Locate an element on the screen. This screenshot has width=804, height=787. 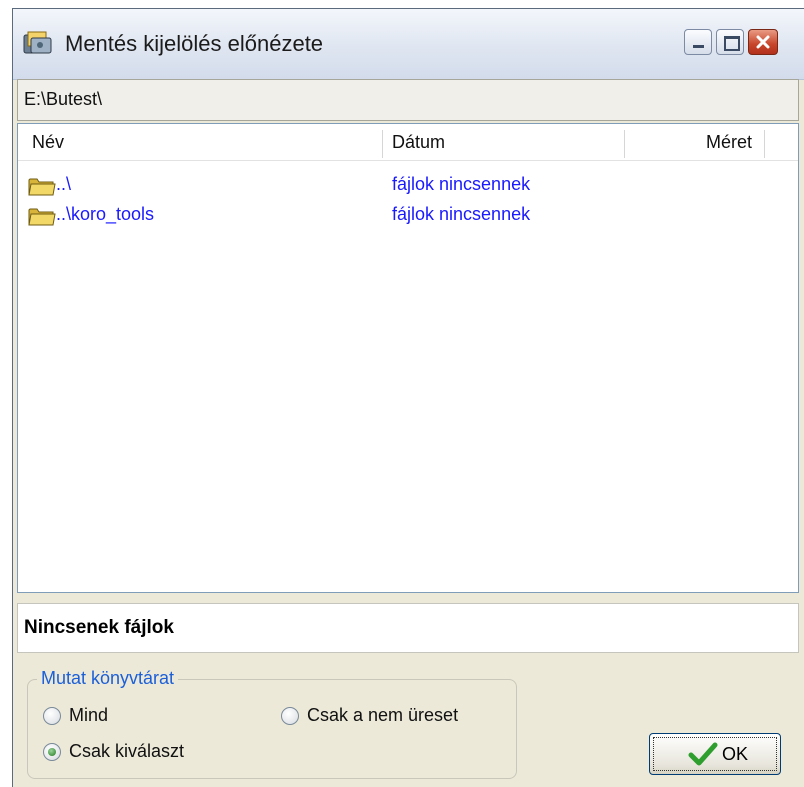
window-title: Mentés kijelölés előnézete is located at coordinates (194, 43).